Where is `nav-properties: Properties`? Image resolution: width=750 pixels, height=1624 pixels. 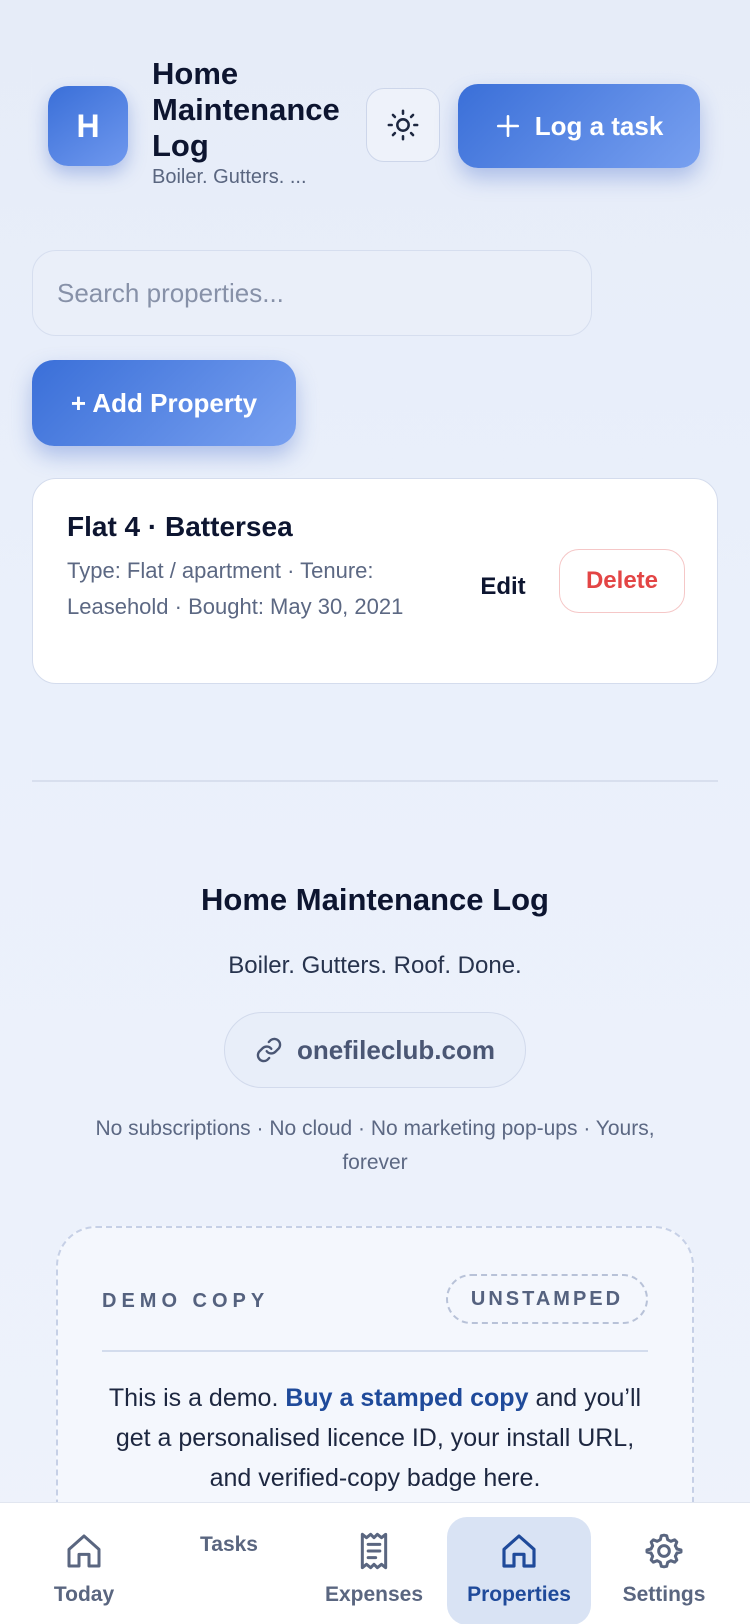 nav-properties: Properties is located at coordinates (519, 1570).